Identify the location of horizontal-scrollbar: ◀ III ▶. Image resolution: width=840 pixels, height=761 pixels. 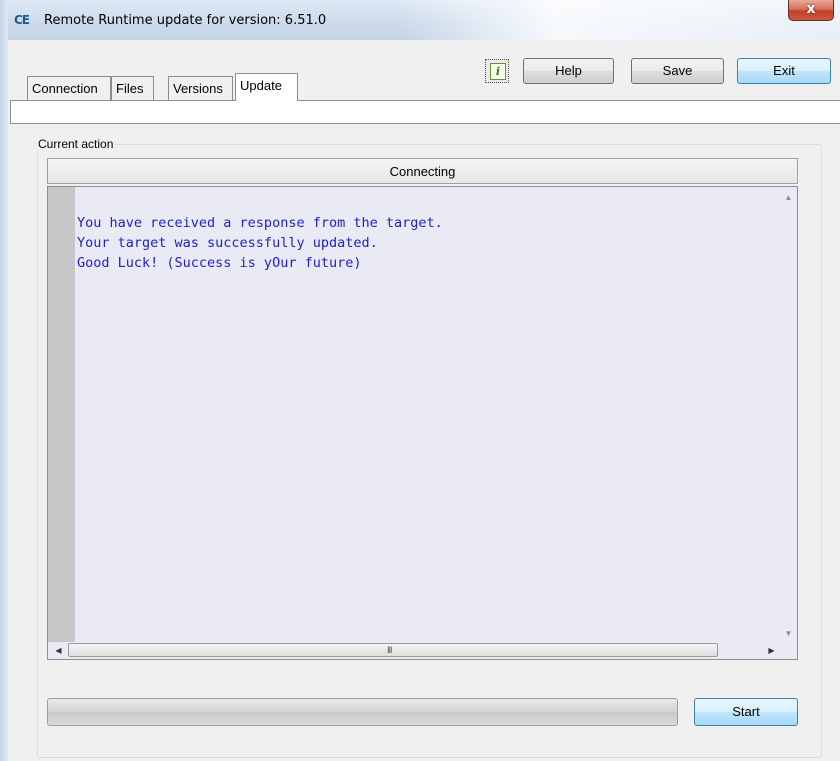
(414, 650).